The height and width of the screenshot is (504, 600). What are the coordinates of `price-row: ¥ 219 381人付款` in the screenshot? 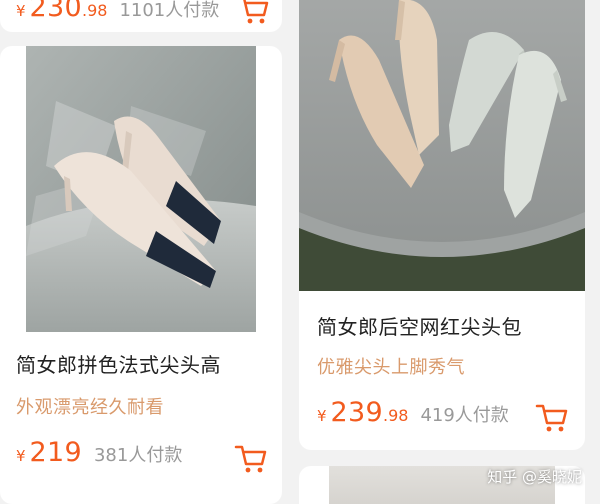 It's located at (99, 452).